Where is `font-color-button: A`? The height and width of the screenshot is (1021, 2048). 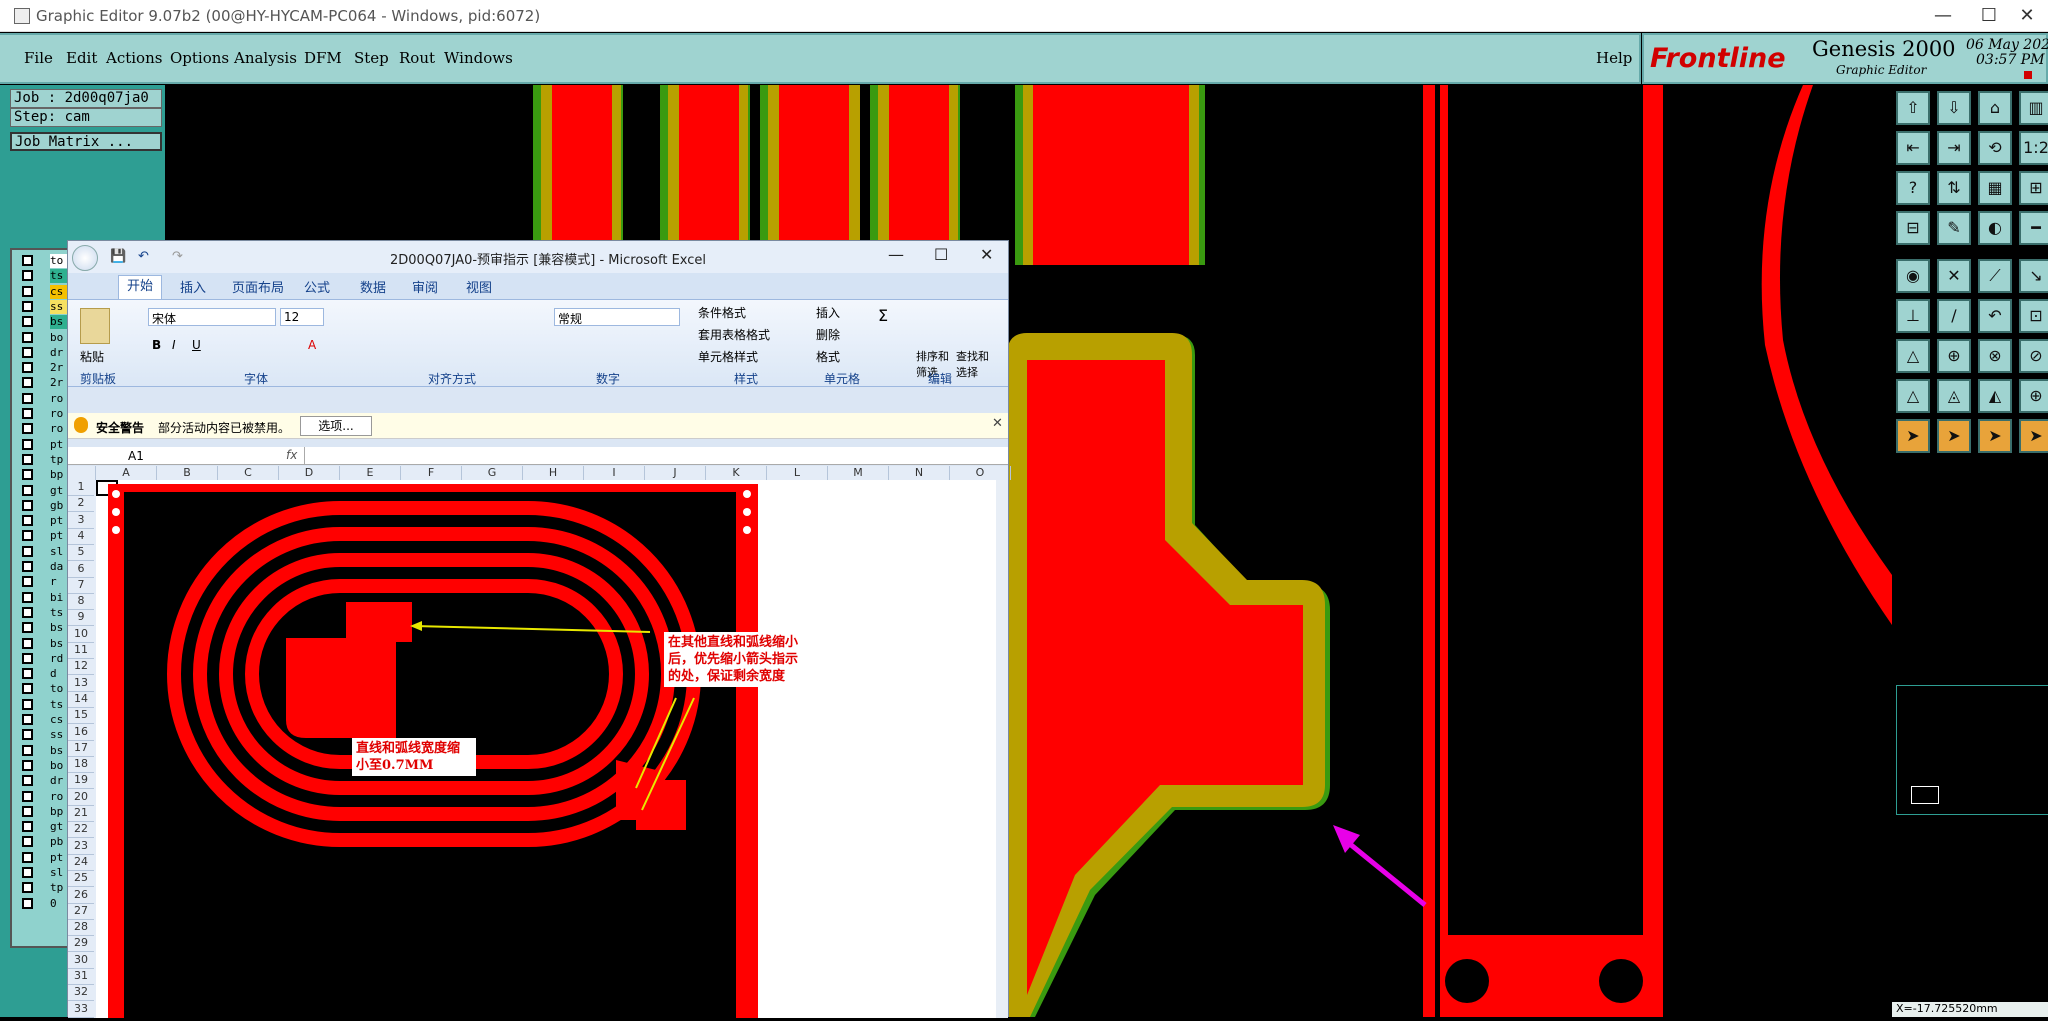
font-color-button: A is located at coordinates (312, 345).